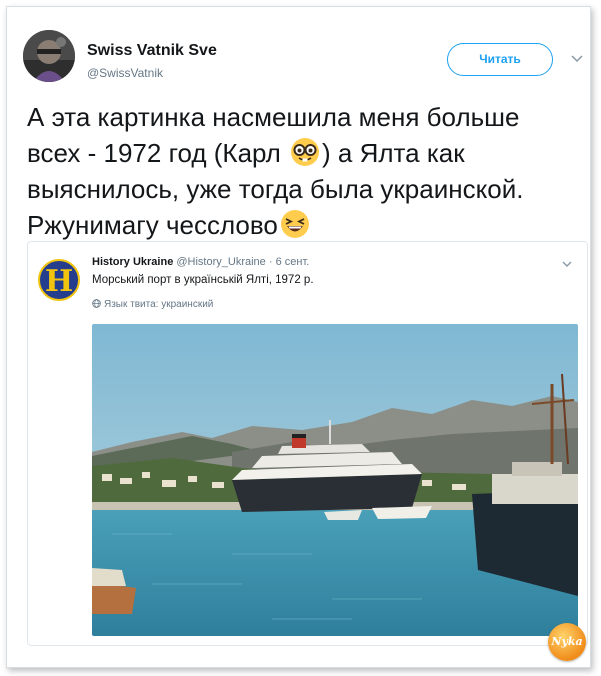  I want to click on tweet-text-line: Ржунимагу чесслово, so click(304, 225).